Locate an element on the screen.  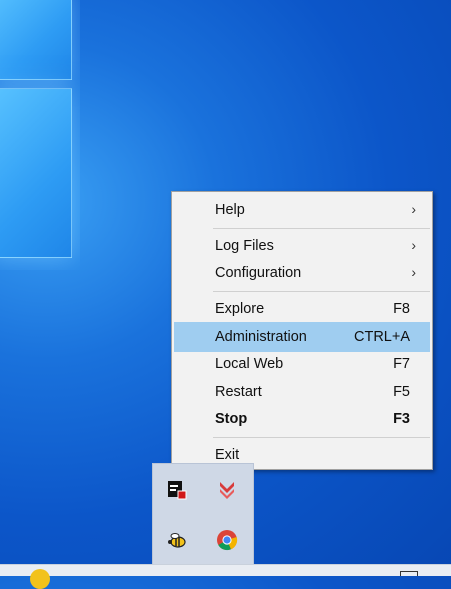
taskbar is located at coordinates (225, 570).